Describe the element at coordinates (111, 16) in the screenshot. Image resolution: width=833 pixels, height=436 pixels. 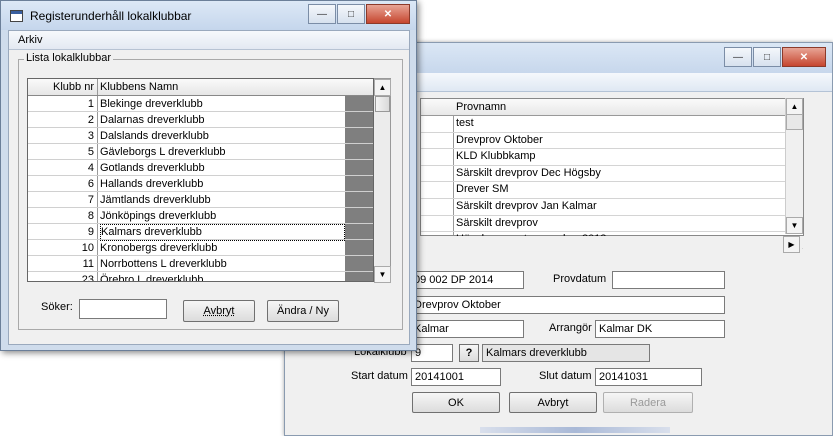
I see `window-title: Registerunderhåll lokalklubbar` at that location.